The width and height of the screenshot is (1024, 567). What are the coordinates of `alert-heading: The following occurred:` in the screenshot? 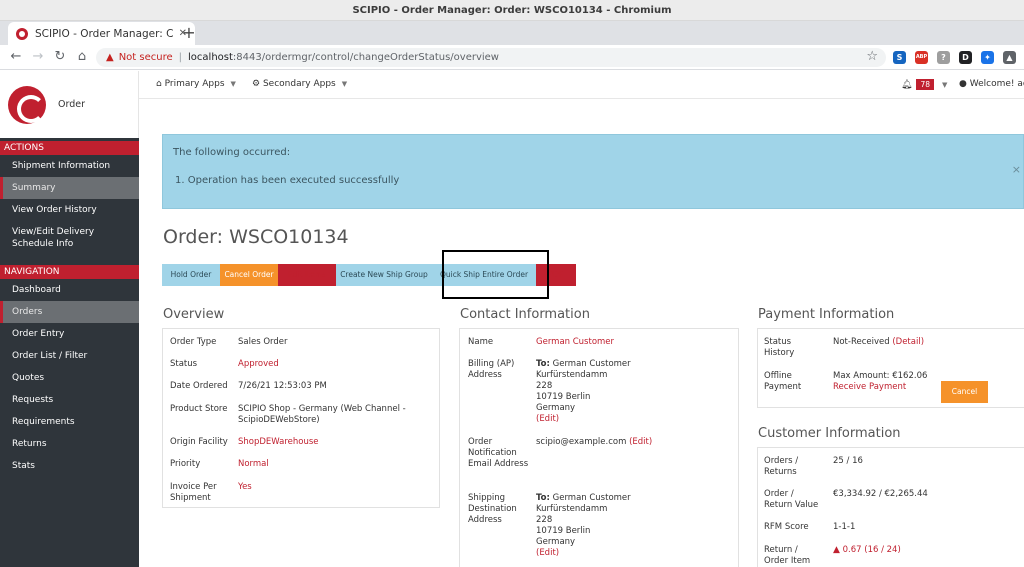 It's located at (232, 152).